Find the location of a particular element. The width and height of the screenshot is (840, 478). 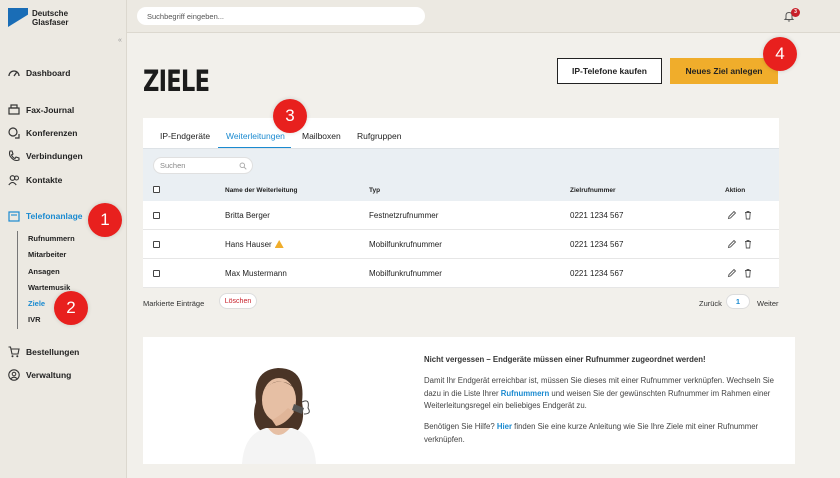

annotation-marker-3: 3 is located at coordinates (290, 116).